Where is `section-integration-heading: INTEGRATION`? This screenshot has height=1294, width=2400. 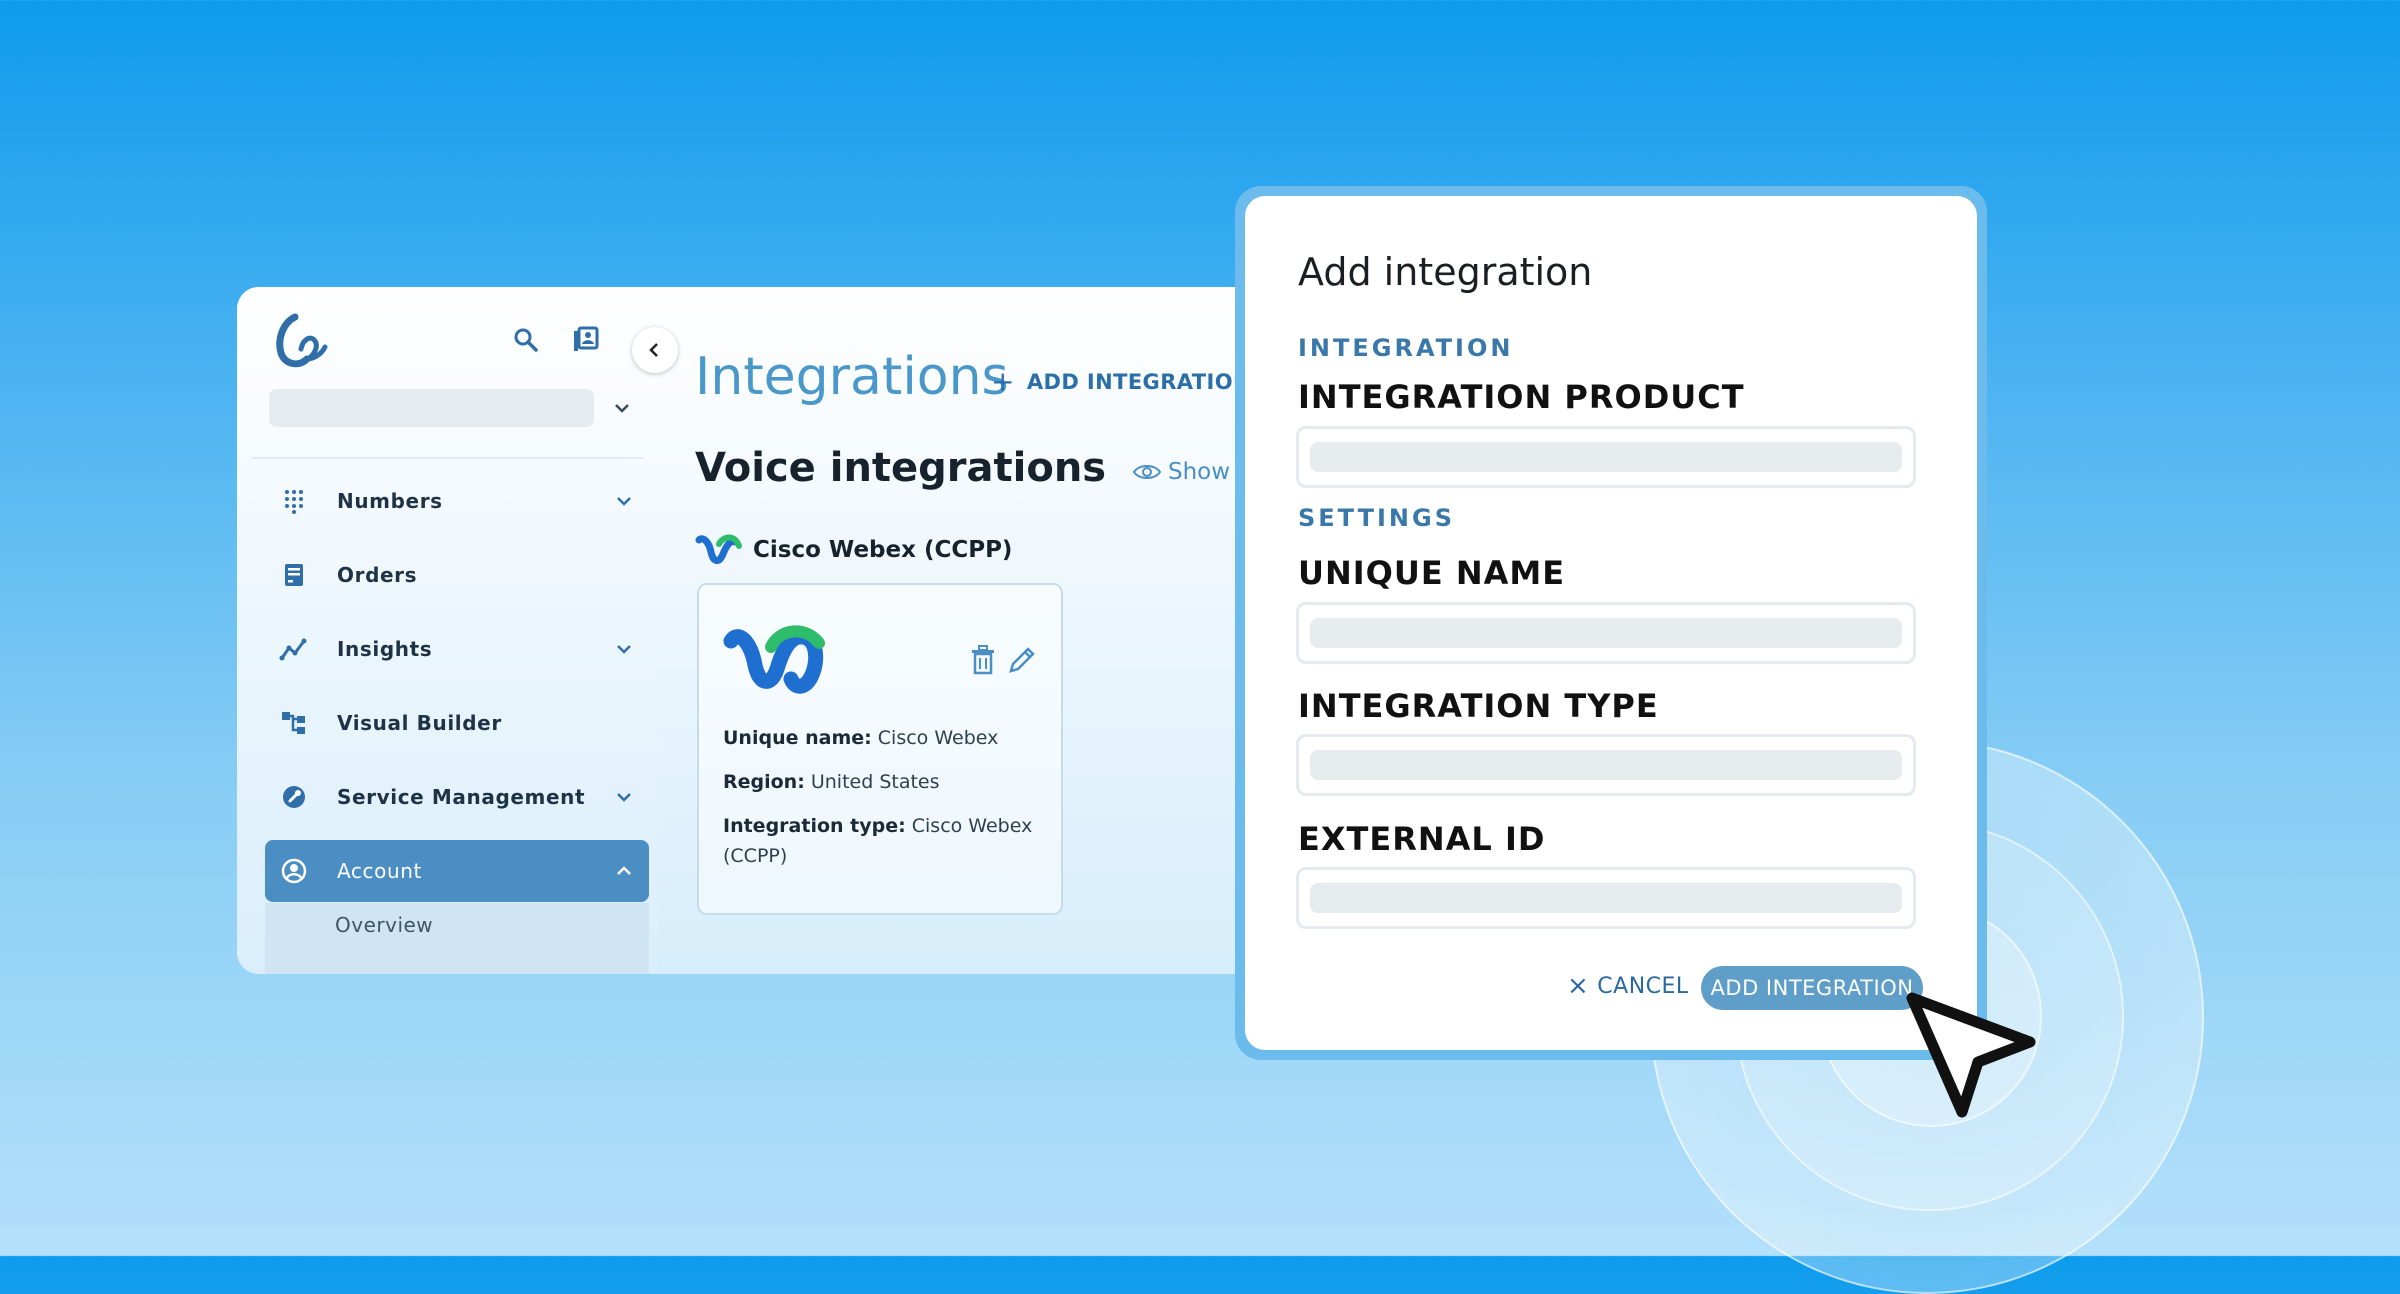
section-integration-heading: INTEGRATION is located at coordinates (1406, 348).